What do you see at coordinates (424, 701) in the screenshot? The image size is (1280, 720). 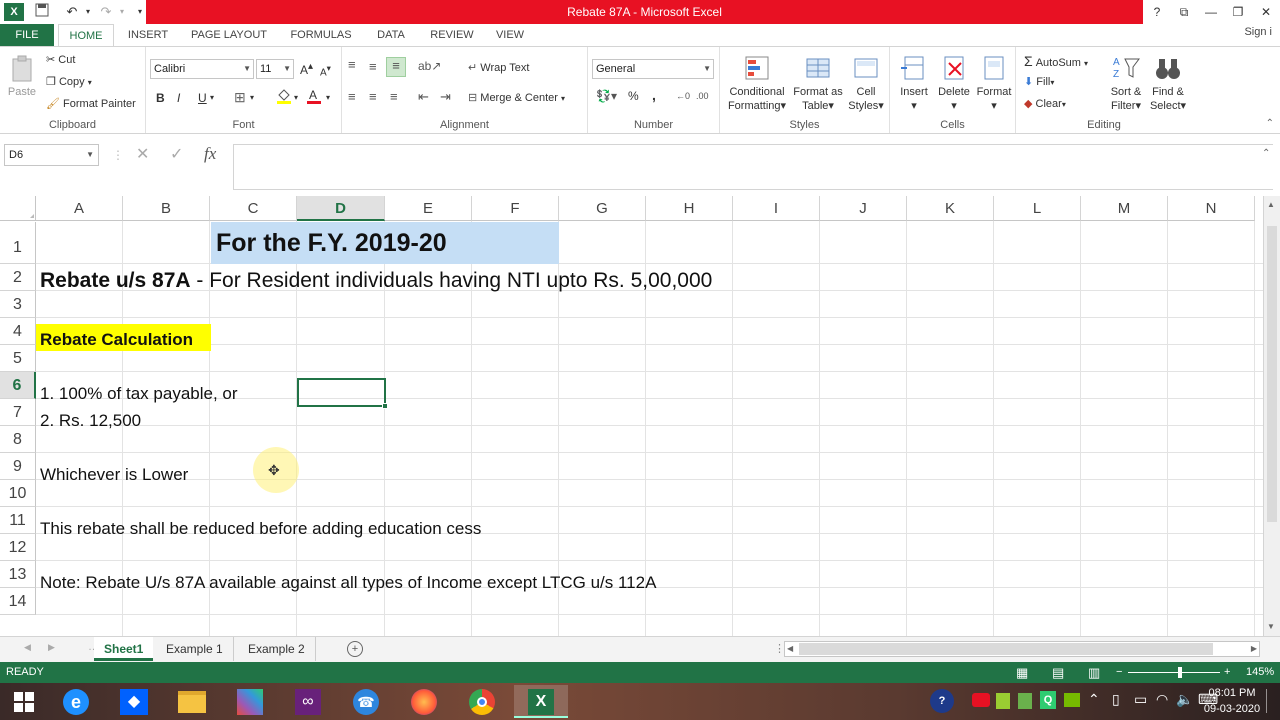 I see `firefox-icon` at bounding box center [424, 701].